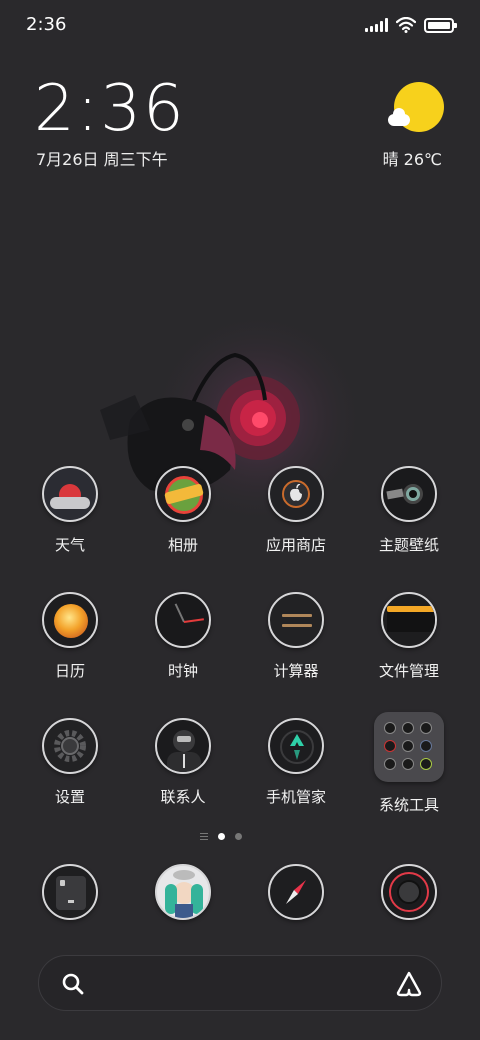 This screenshot has height=1040, width=480. What do you see at coordinates (182, 671) in the screenshot?
I see `app-label: 时钟` at bounding box center [182, 671].